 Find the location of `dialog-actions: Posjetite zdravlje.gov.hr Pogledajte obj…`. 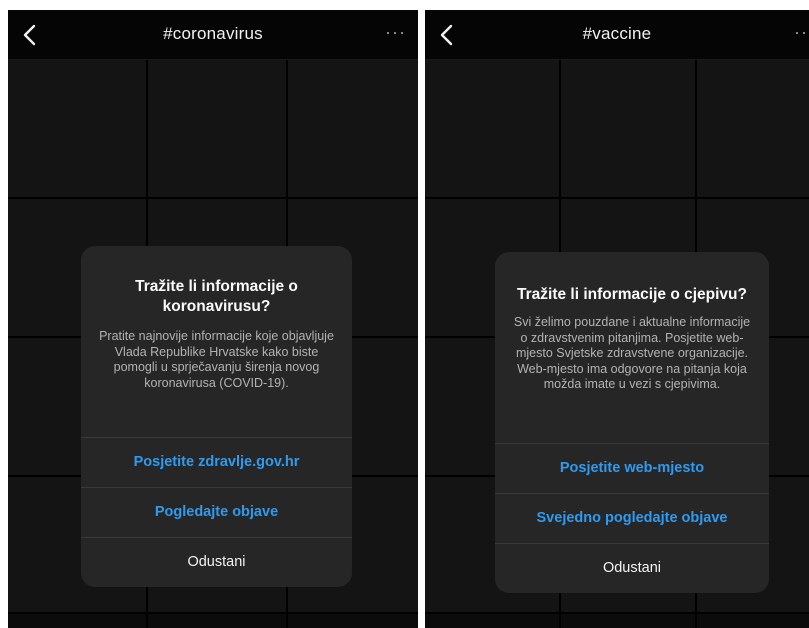

dialog-actions: Posjetite zdravlje.gov.hr Pogledajte obj… is located at coordinates (216, 512).